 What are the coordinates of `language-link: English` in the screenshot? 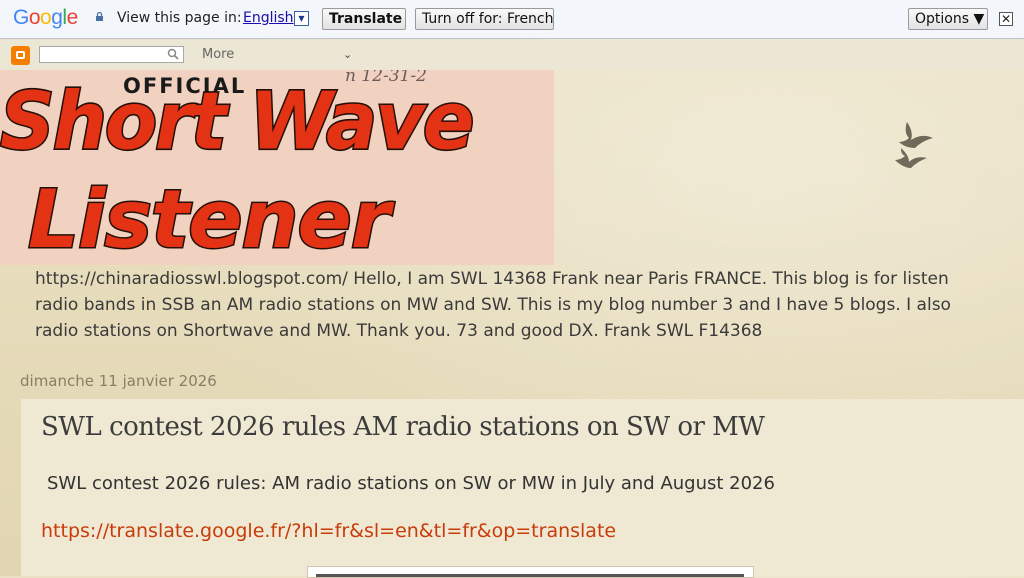 It's located at (268, 18).